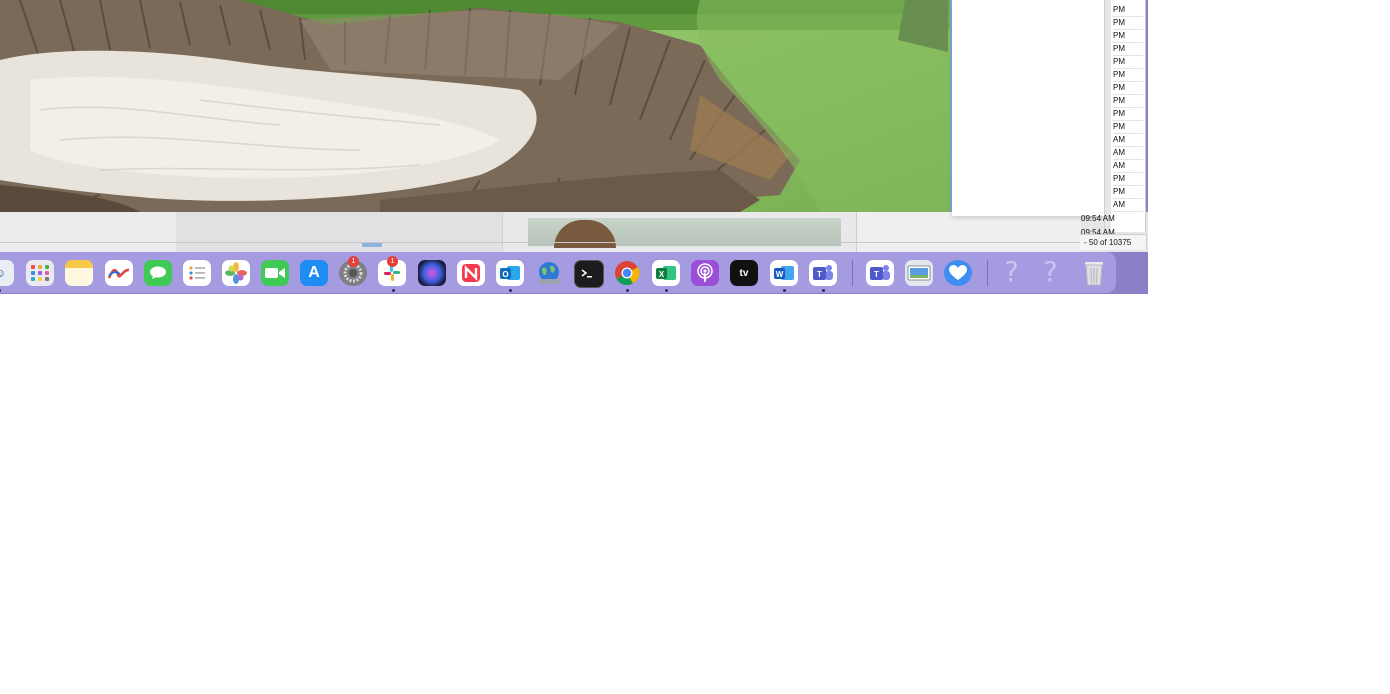 The image size is (1390, 694). Describe the element at coordinates (119, 273) in the screenshot. I see `freeform-icon` at that location.